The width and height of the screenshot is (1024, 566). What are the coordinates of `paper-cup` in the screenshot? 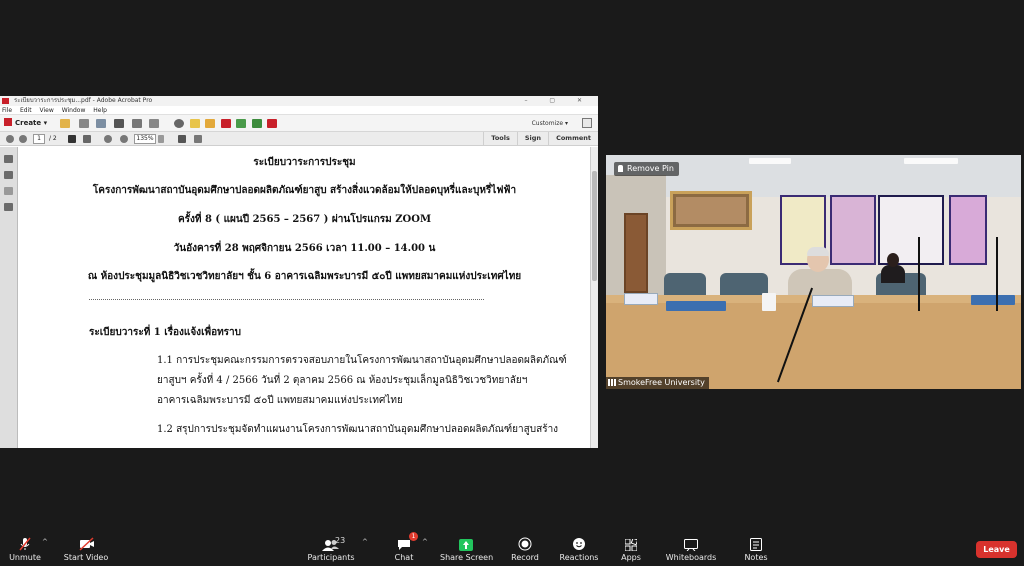 It's located at (769, 302).